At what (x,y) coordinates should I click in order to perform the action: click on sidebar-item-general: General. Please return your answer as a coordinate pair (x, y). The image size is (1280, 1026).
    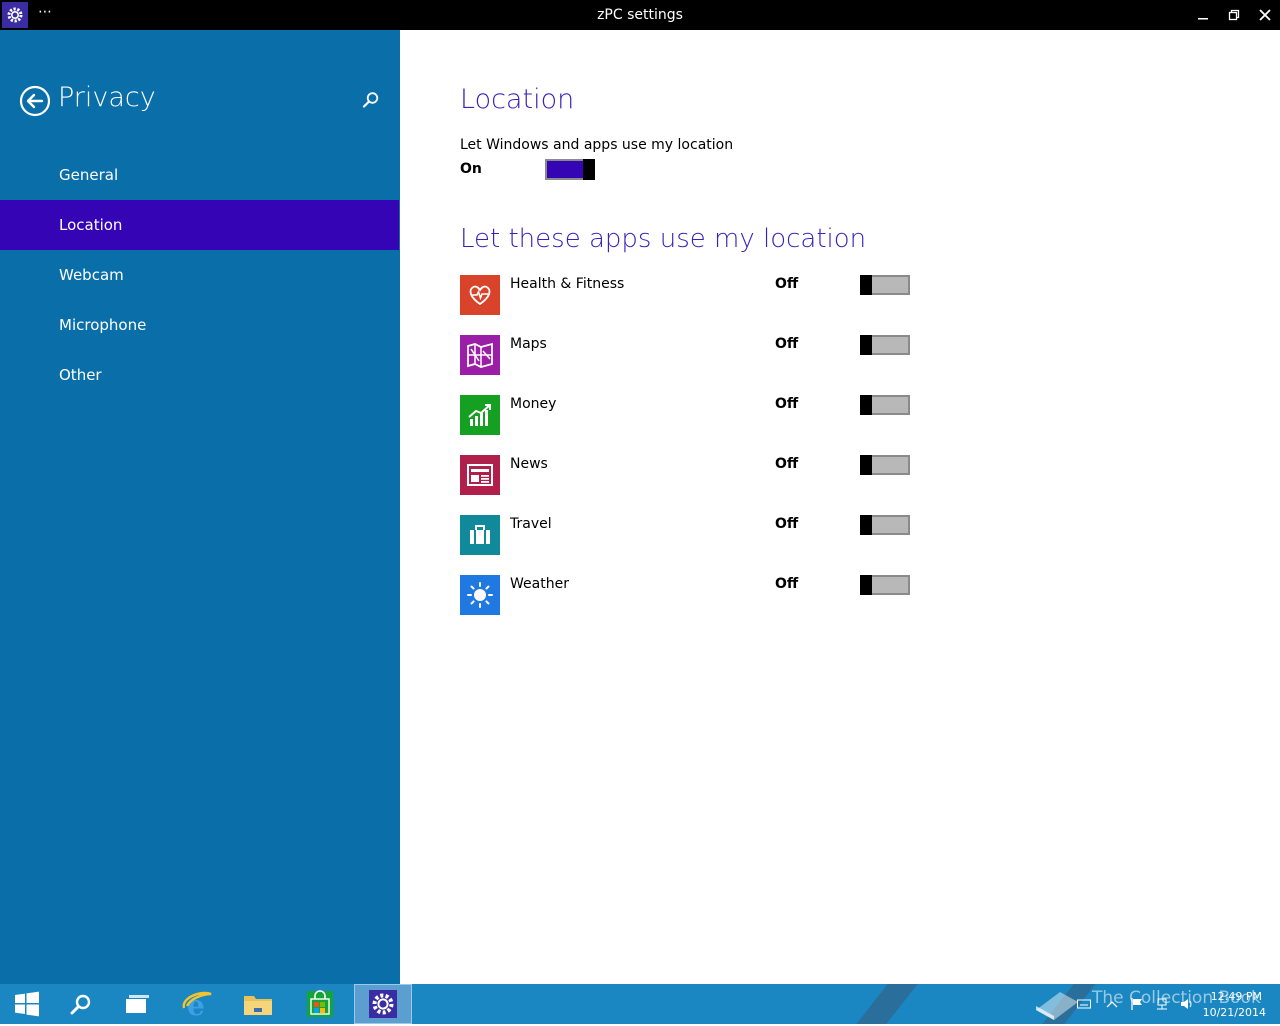
    Looking at the image, I should click on (199, 175).